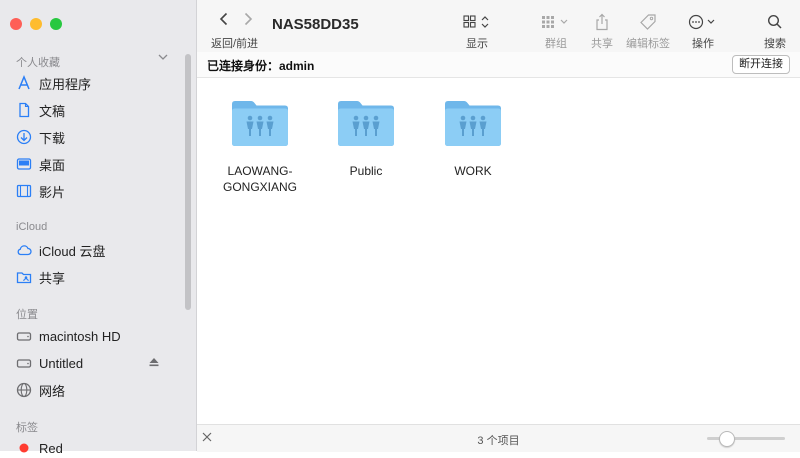  What do you see at coordinates (602, 31) in the screenshot?
I see `share-button: 共享` at bounding box center [602, 31].